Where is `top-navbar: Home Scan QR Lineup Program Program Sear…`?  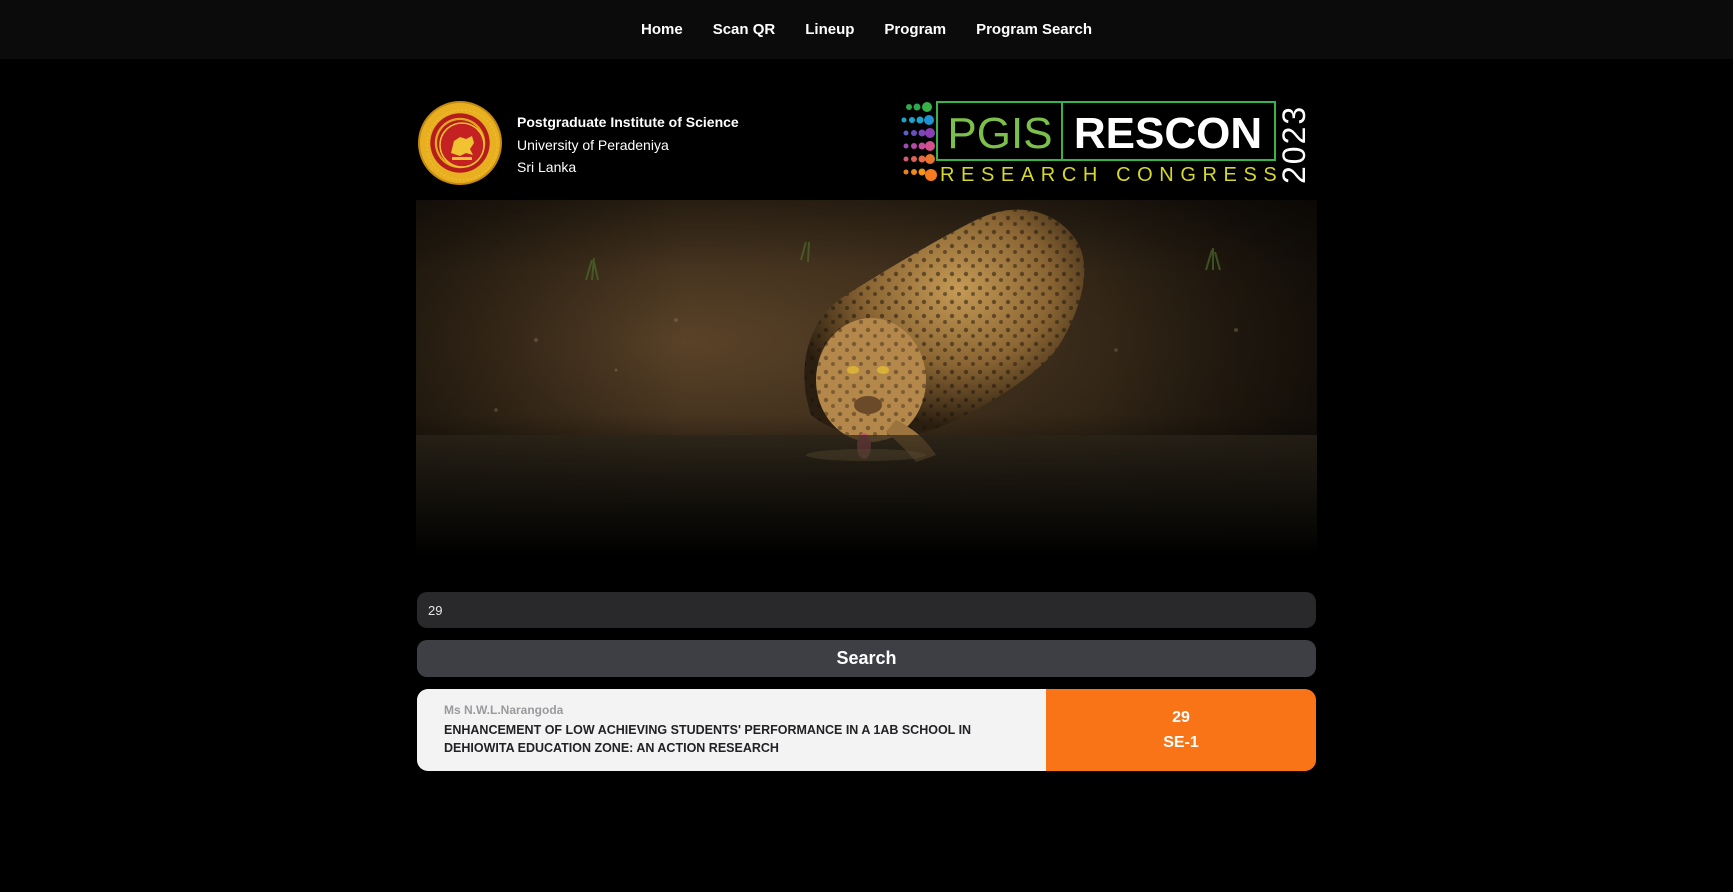
top-navbar: Home Scan QR Lineup Program Program Sear… is located at coordinates (866, 29).